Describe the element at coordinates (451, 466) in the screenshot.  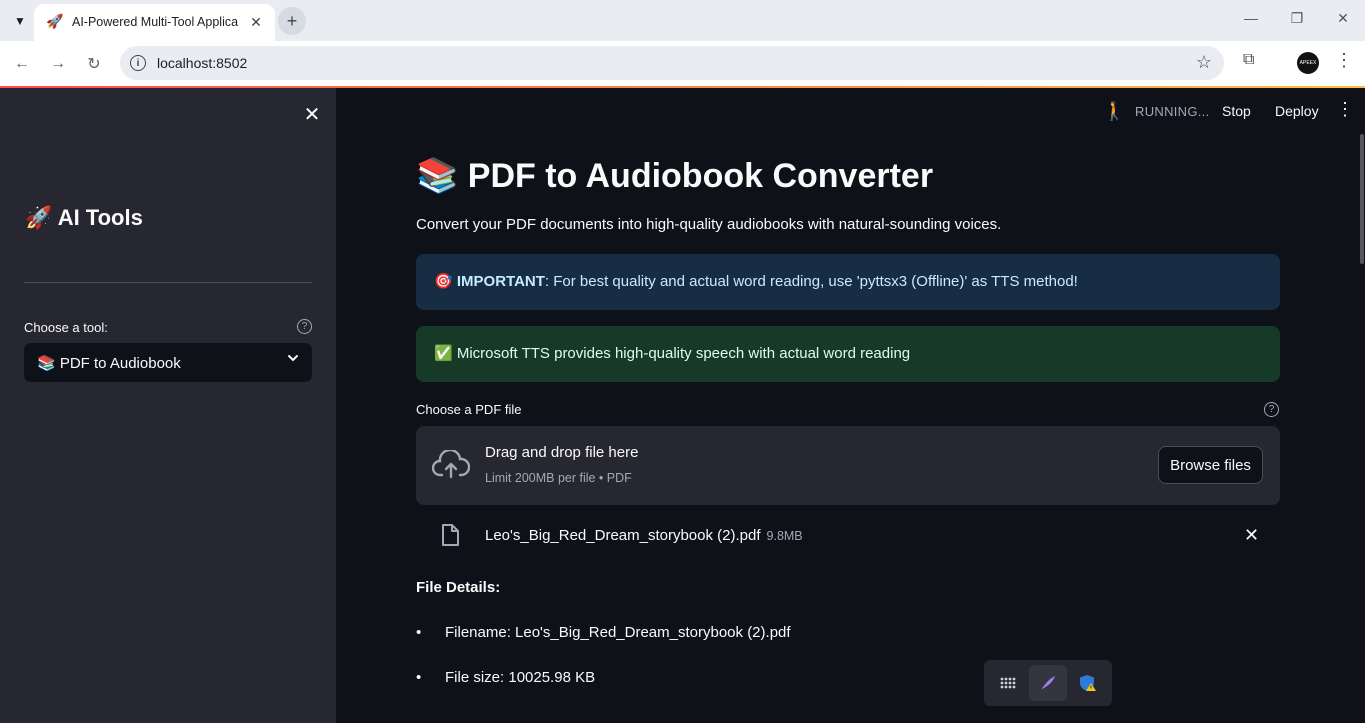
I see `cloud-upload-icon` at that location.